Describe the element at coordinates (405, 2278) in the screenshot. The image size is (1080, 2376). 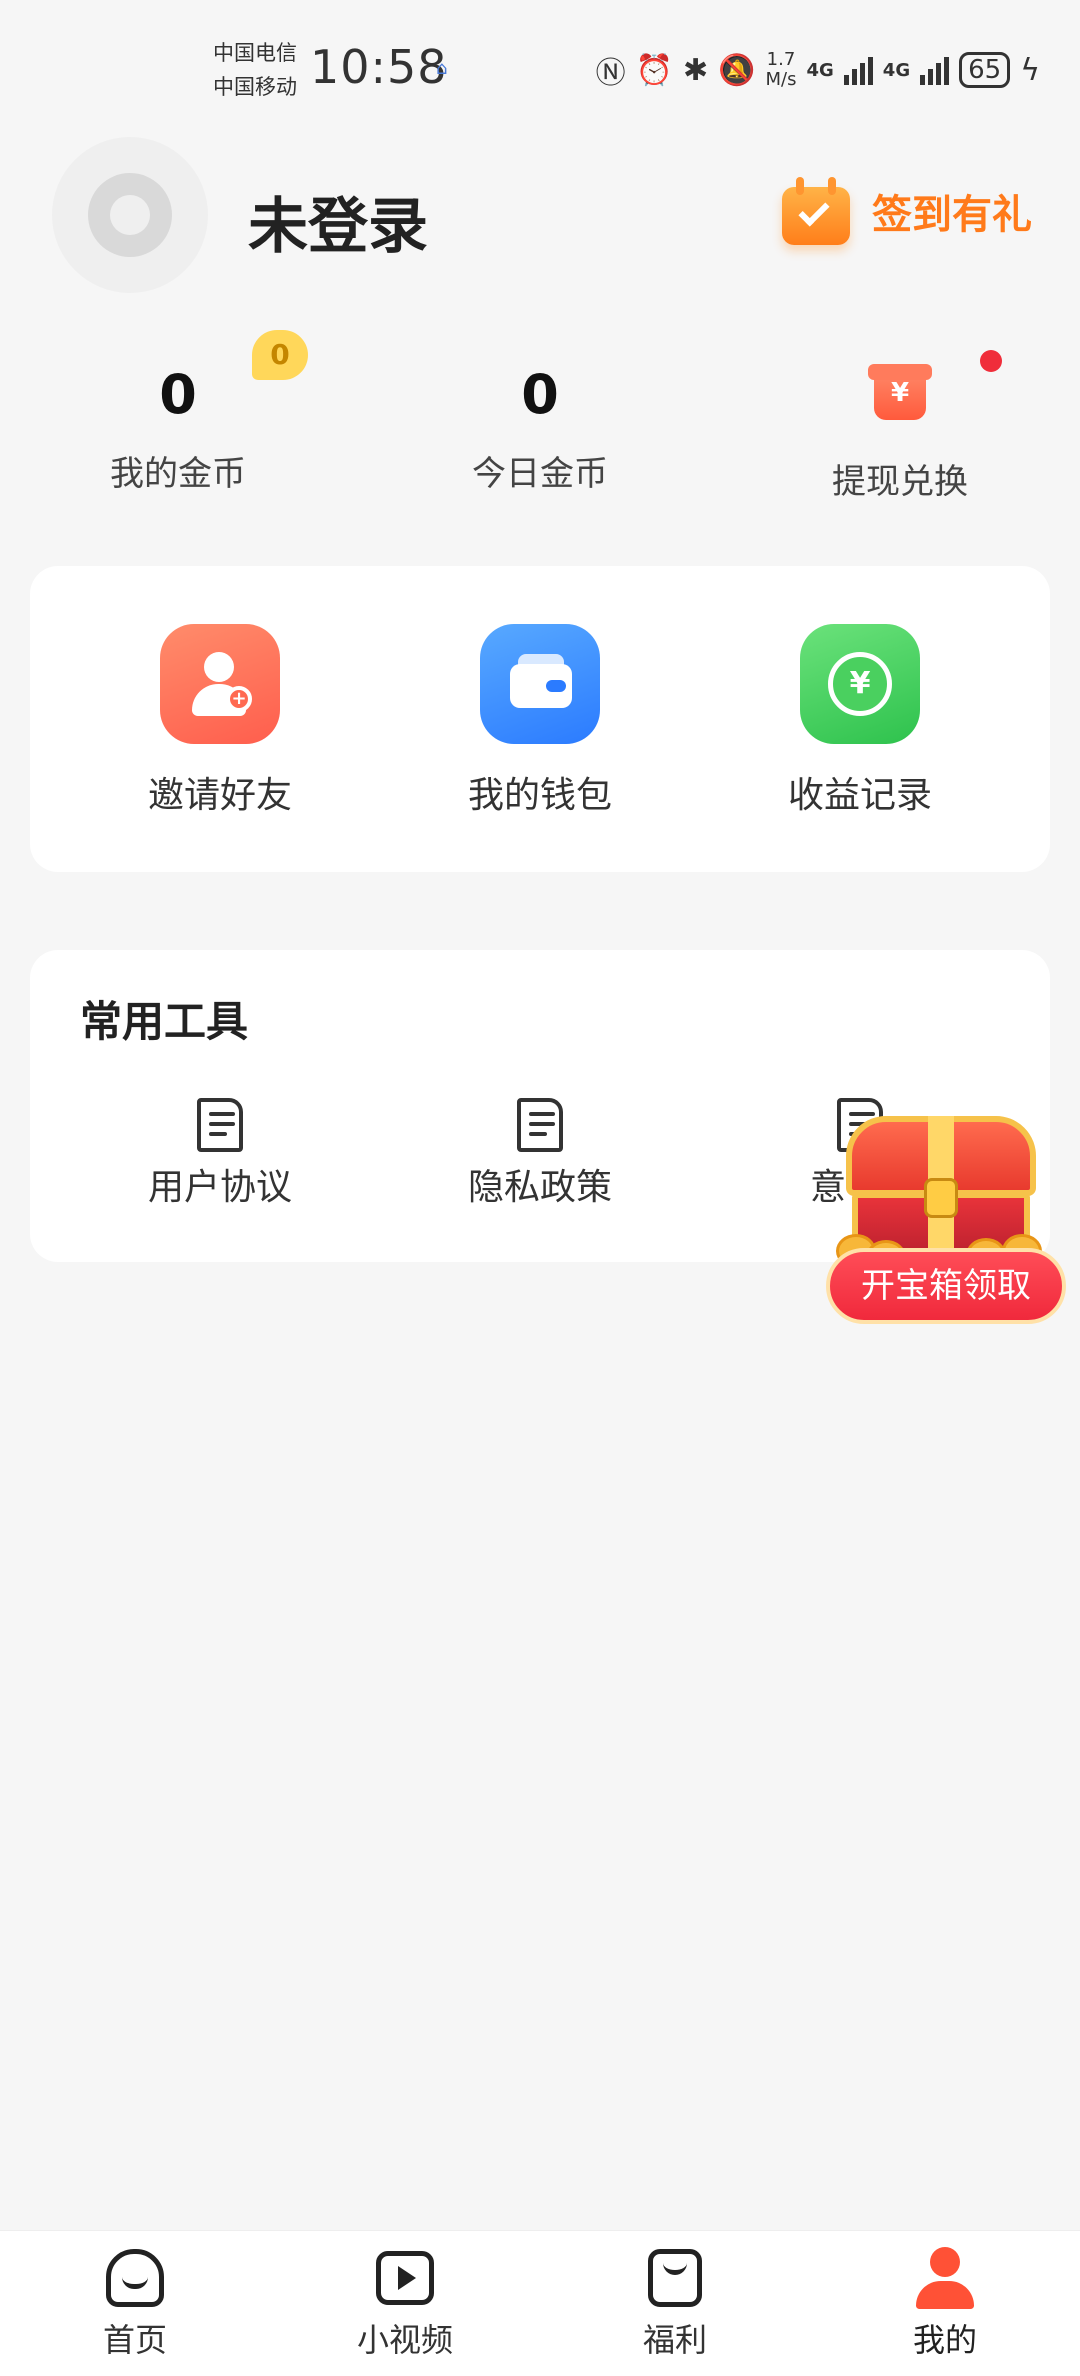
I see `video-play-icon` at that location.